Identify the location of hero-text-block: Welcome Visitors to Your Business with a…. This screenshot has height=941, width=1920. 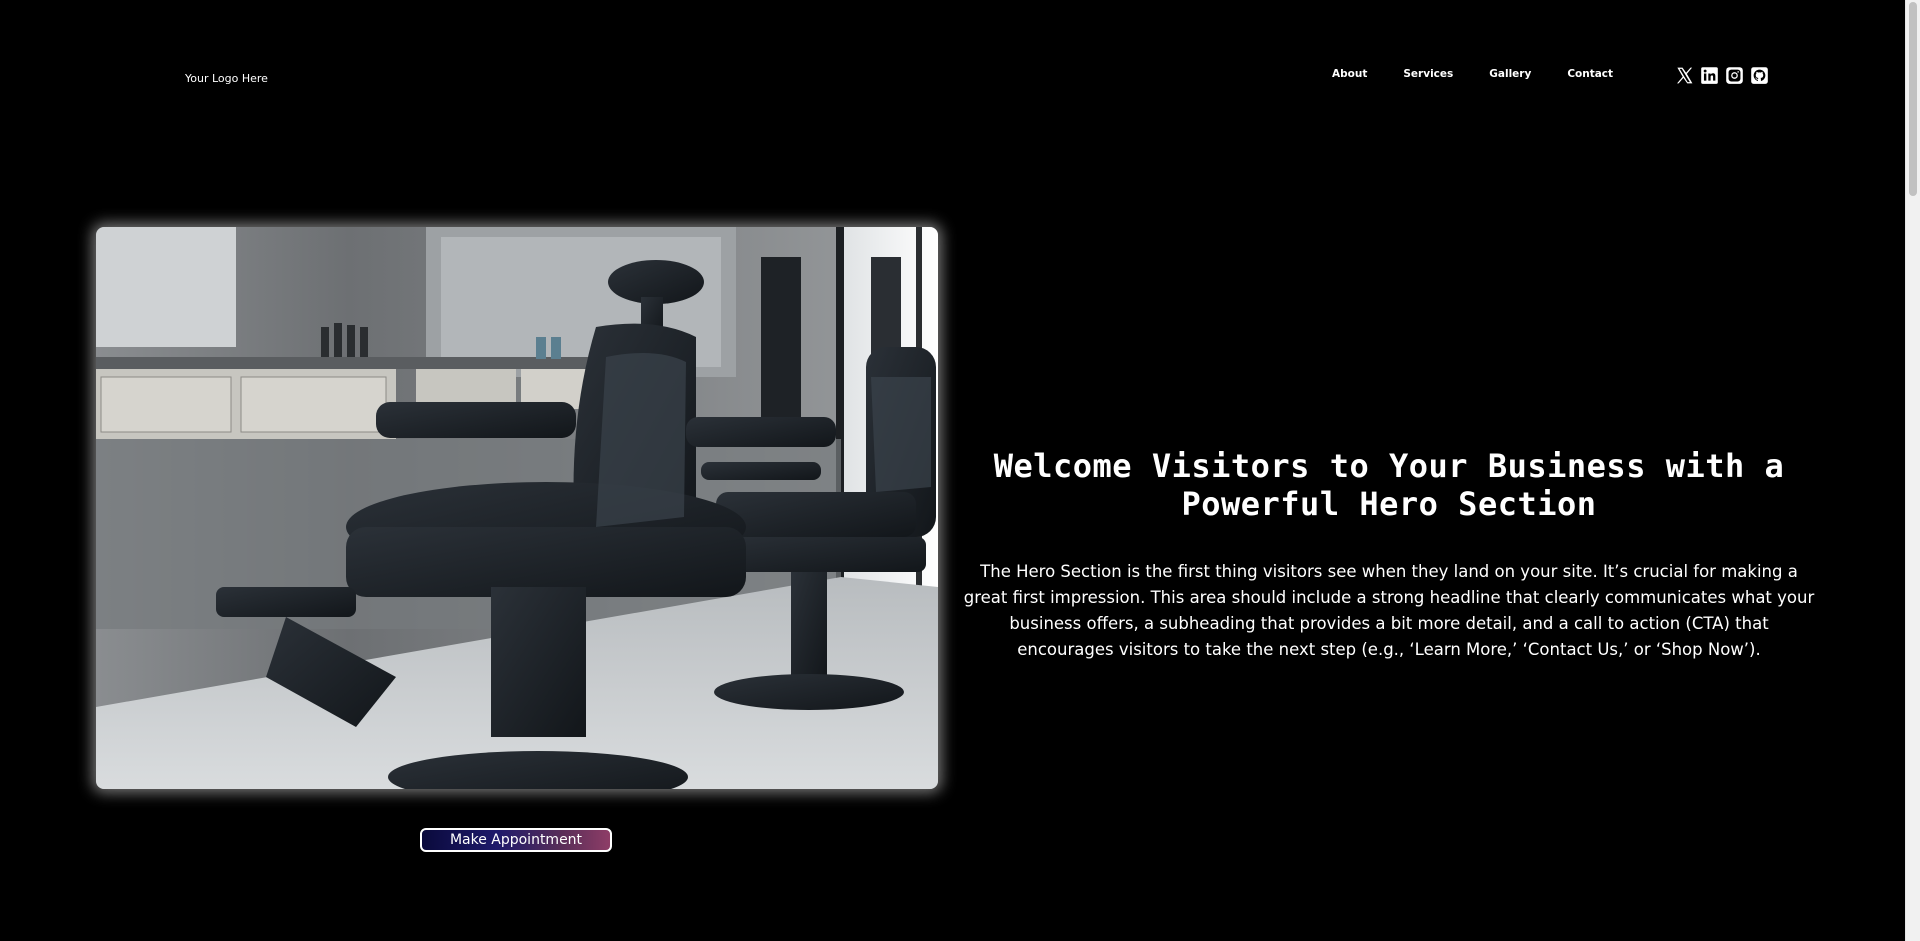
(1389, 555).